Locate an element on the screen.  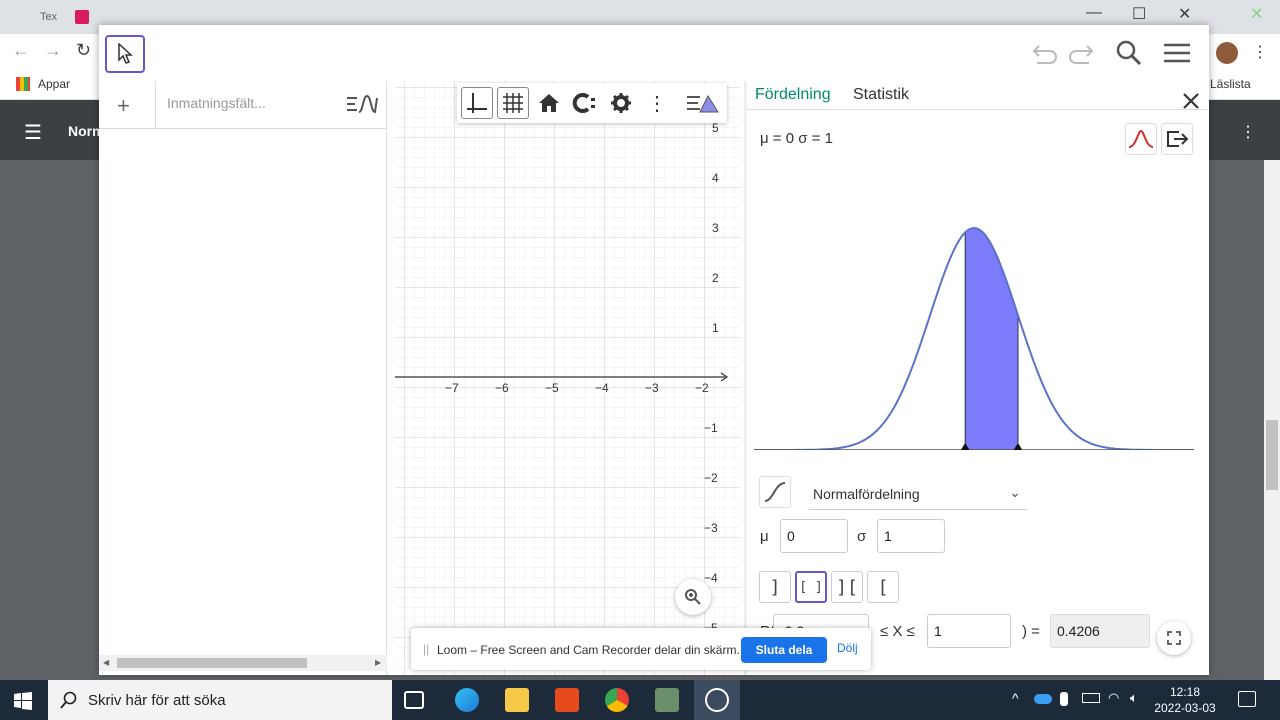
apps-grid-icon is located at coordinates (23, 84).